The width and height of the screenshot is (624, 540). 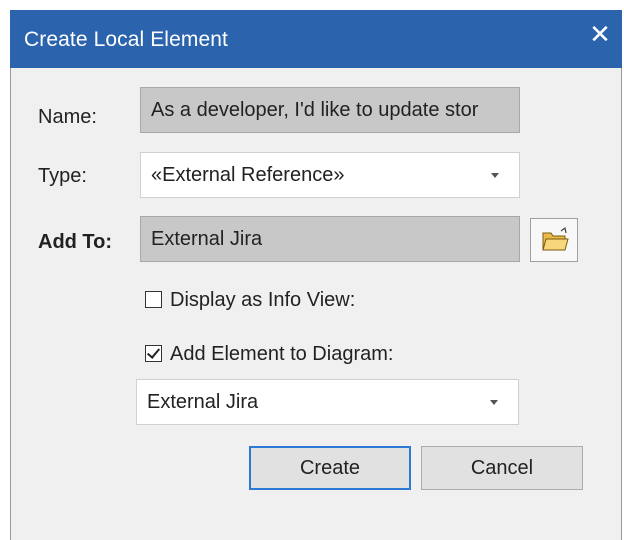 I want to click on name-label: Name:, so click(x=67, y=117).